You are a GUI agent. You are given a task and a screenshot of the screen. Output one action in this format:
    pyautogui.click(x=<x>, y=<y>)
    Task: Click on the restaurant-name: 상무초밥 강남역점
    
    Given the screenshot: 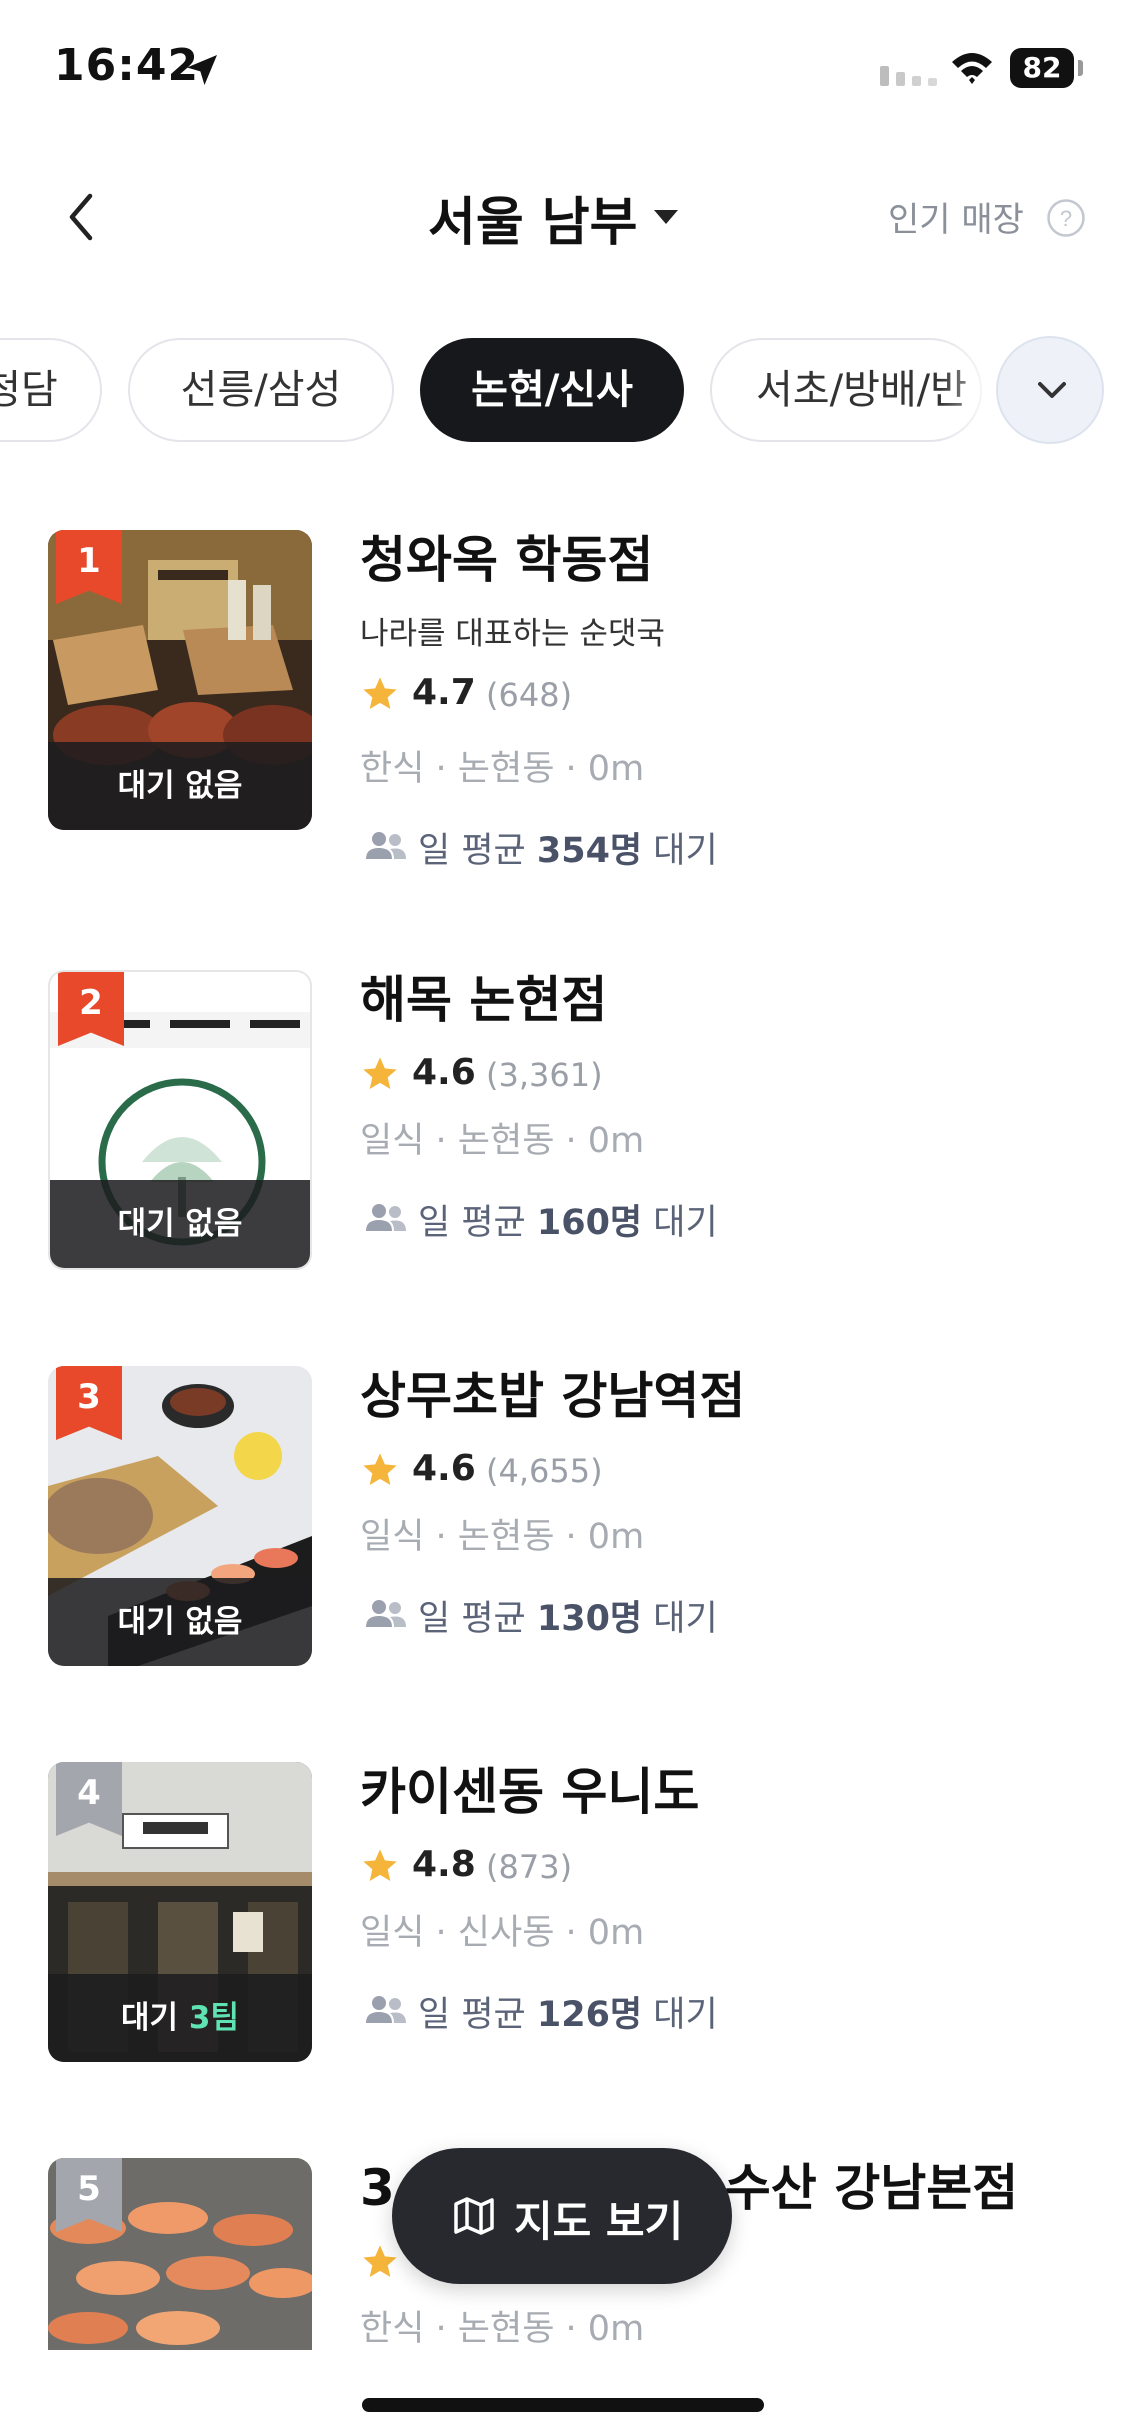 What is the action you would take?
    pyautogui.click(x=552, y=1392)
    